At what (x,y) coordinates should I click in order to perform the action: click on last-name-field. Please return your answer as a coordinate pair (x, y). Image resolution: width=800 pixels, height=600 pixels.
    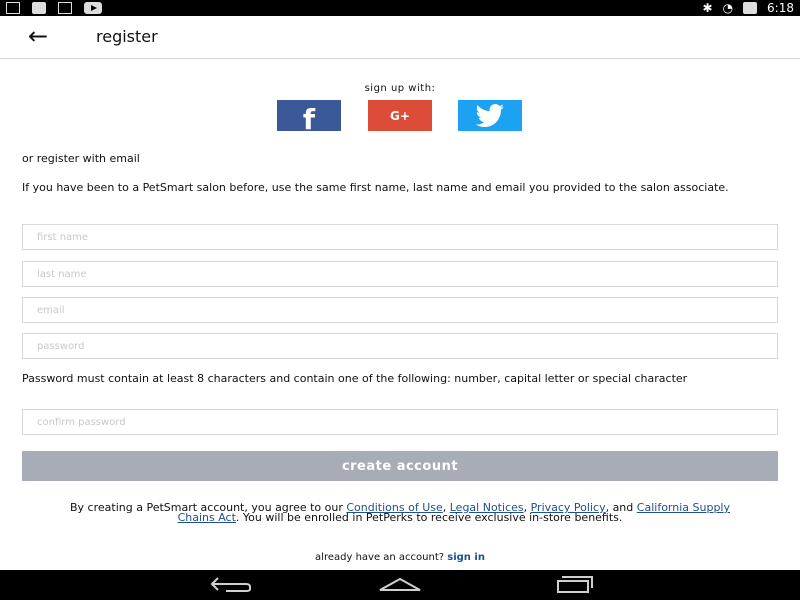
    Looking at the image, I should click on (400, 274).